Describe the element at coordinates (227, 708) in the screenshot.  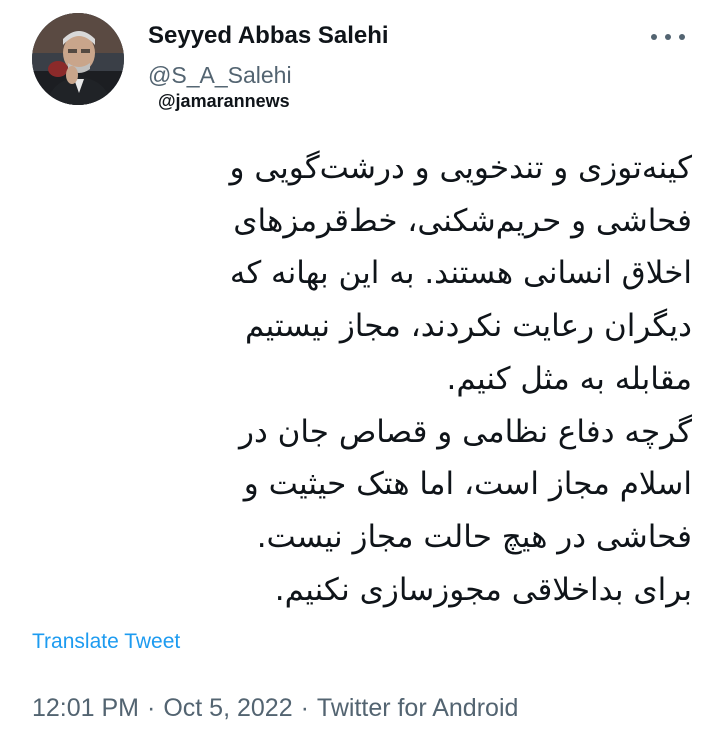
I see `tweet-date: Oct 5, 2022` at that location.